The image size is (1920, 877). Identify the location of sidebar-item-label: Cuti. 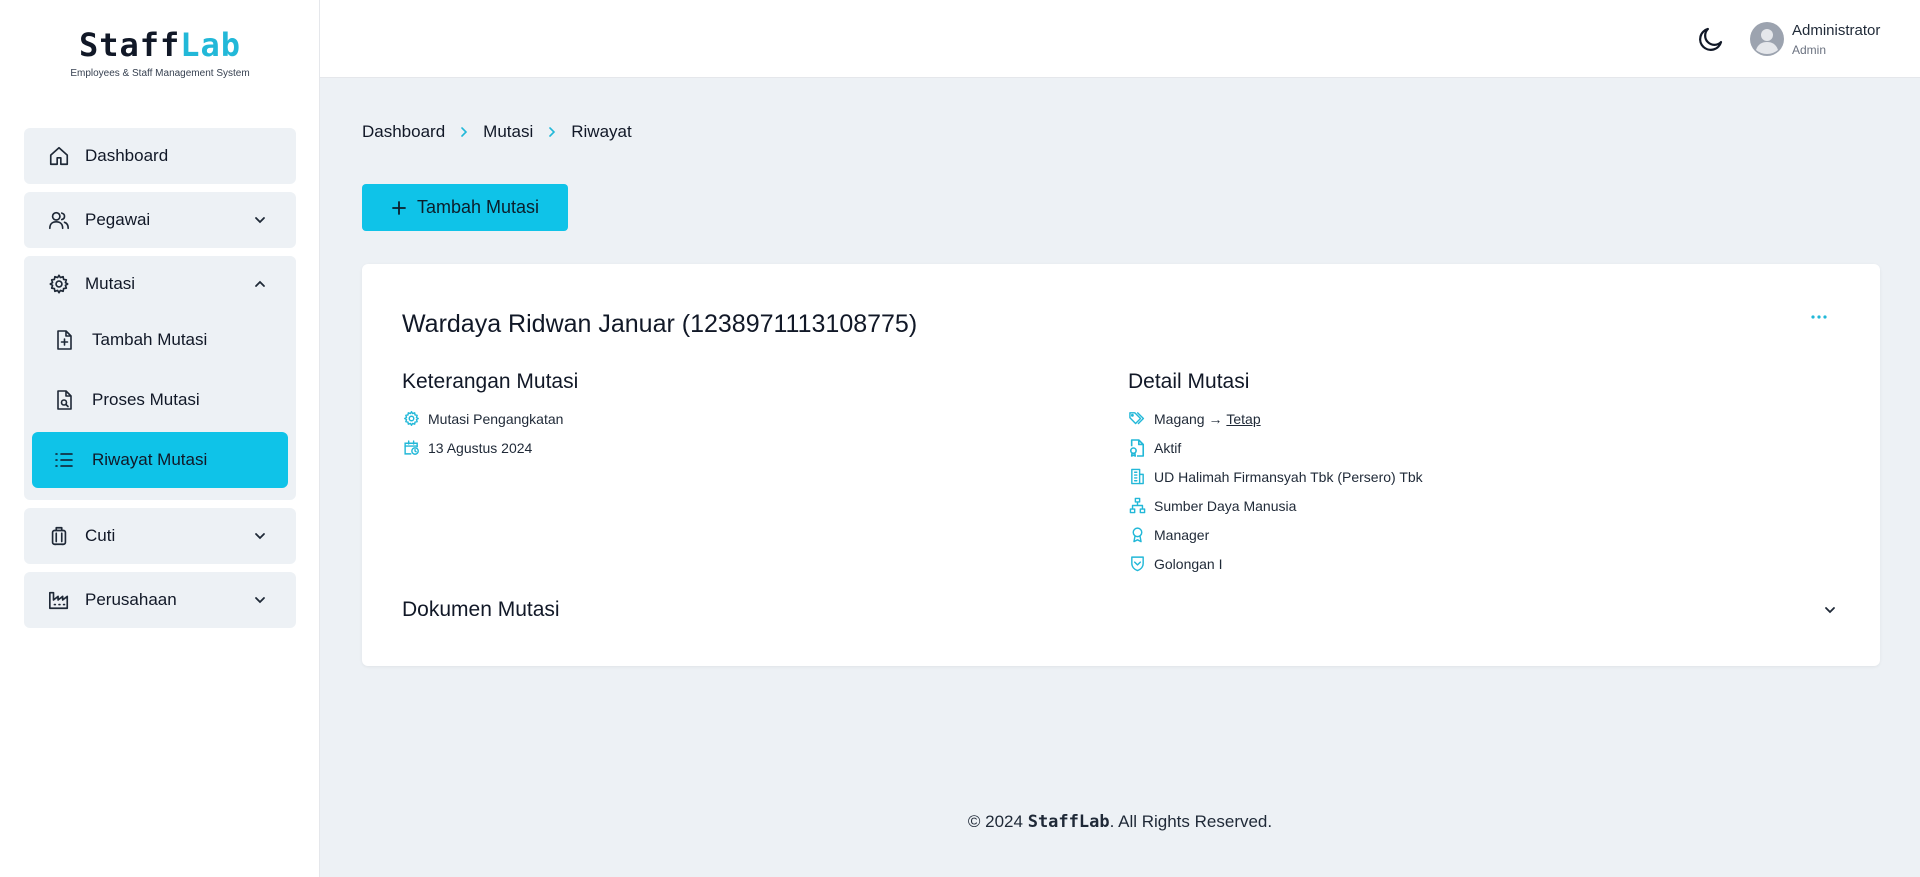
(100, 535).